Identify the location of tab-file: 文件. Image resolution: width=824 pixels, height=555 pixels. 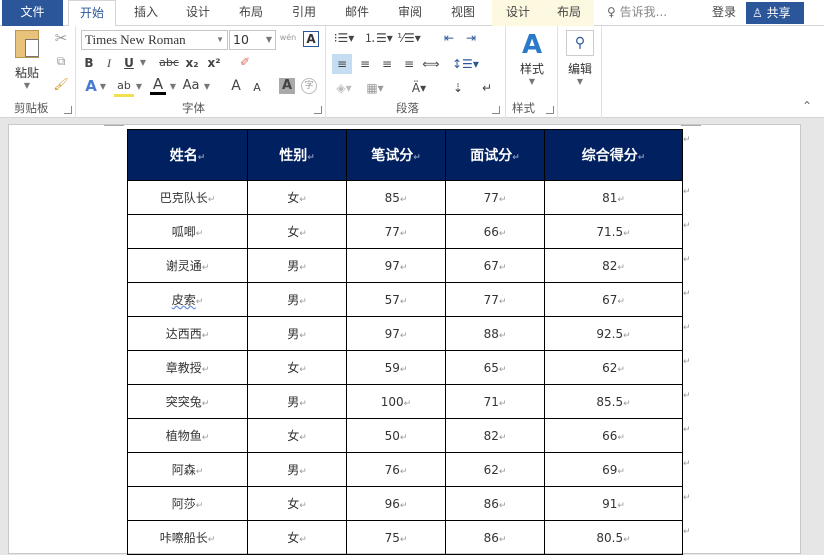
(32, 13).